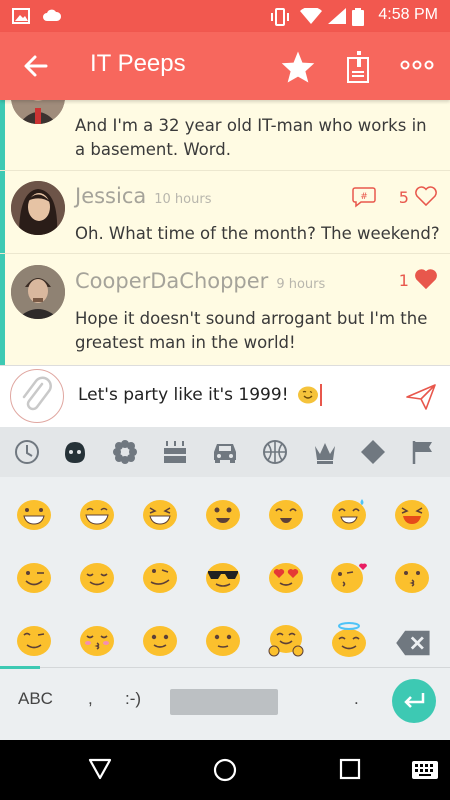  I want to click on grinning-face-emoji, so click(34, 513).